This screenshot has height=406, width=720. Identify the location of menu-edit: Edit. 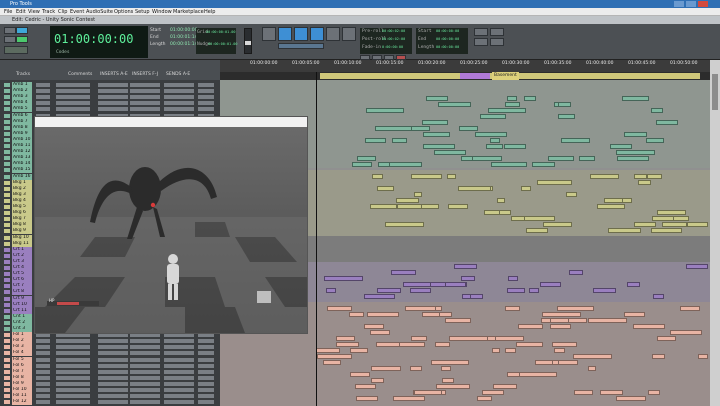
(21, 12).